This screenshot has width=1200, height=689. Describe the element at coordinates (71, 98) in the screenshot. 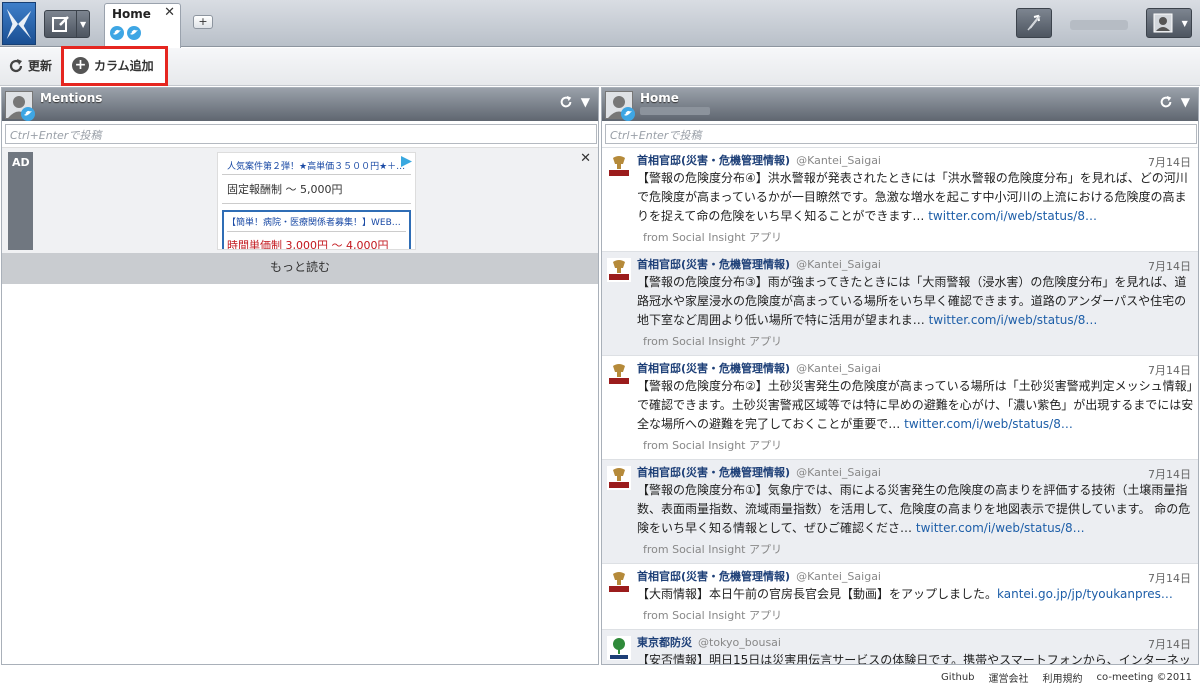

I see `column-title: Mentions` at that location.